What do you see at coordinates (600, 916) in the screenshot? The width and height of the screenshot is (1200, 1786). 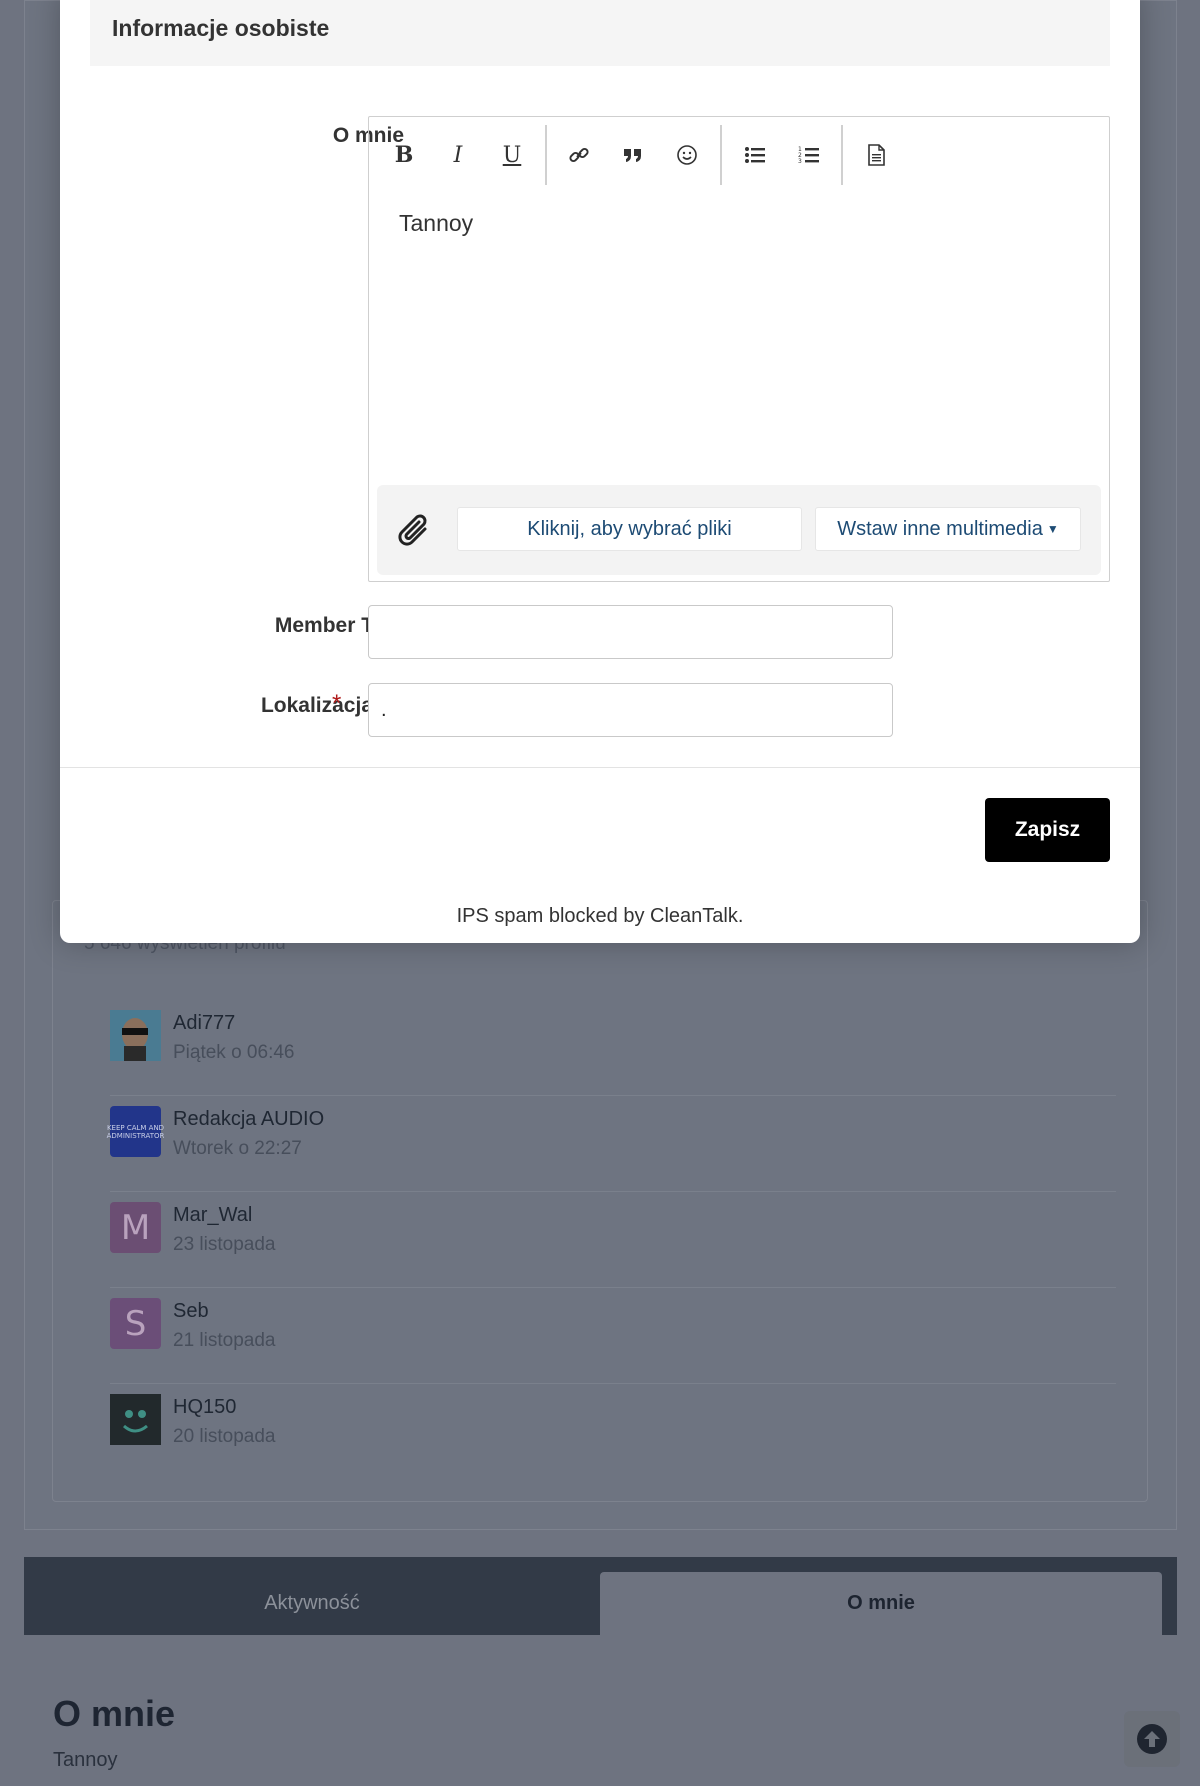 I see `cleantalk-note: IPS spam blocked by CleanTalk.` at bounding box center [600, 916].